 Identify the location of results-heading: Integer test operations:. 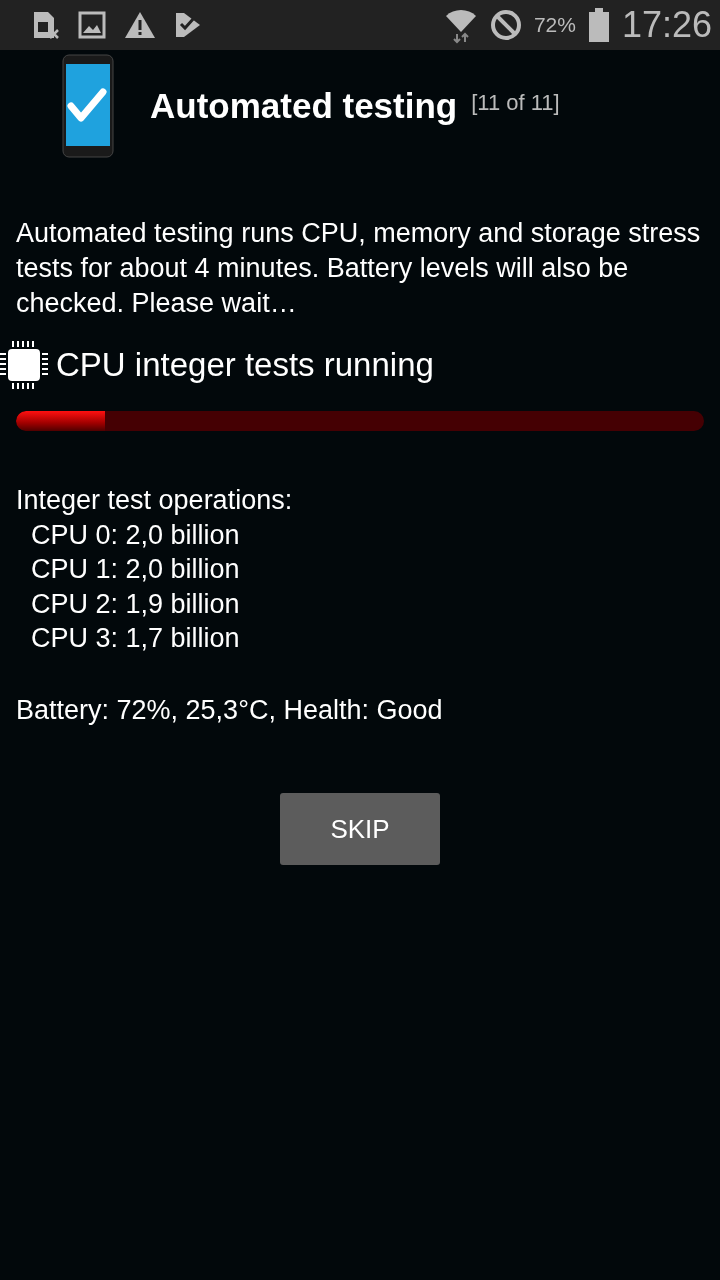
(154, 500).